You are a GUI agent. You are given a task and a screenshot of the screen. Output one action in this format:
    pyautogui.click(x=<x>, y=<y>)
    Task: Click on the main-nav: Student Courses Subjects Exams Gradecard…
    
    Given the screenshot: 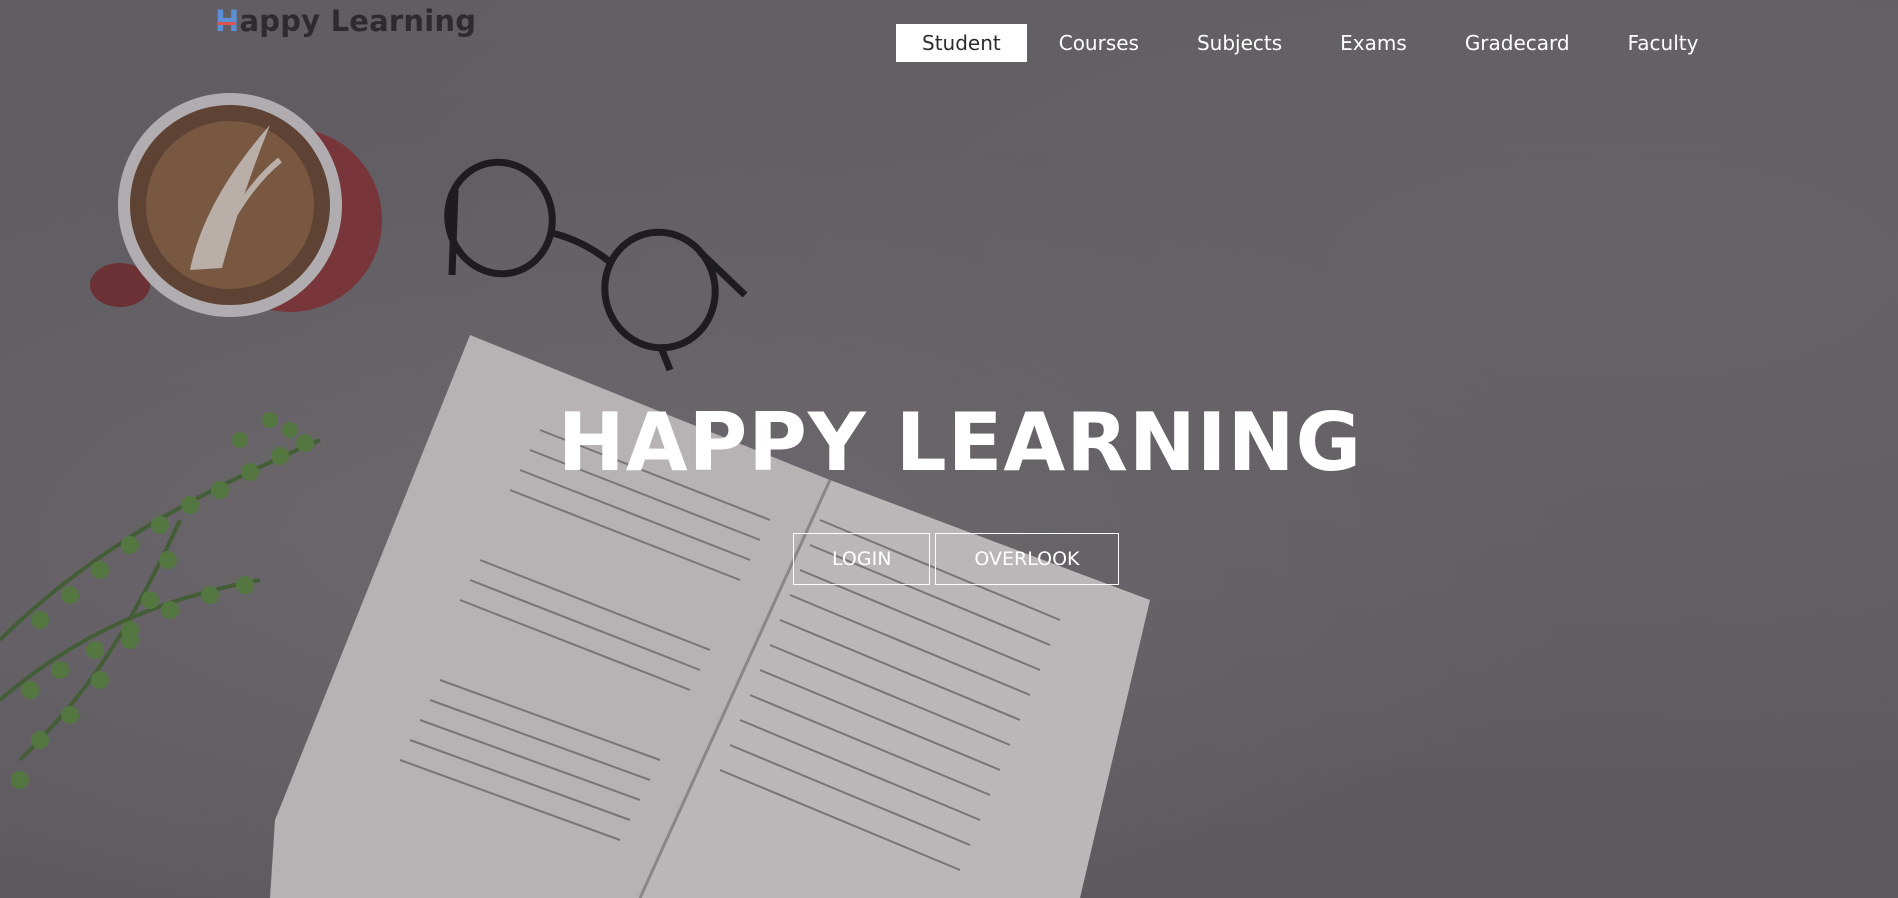 What is the action you would take?
    pyautogui.click(x=1310, y=43)
    